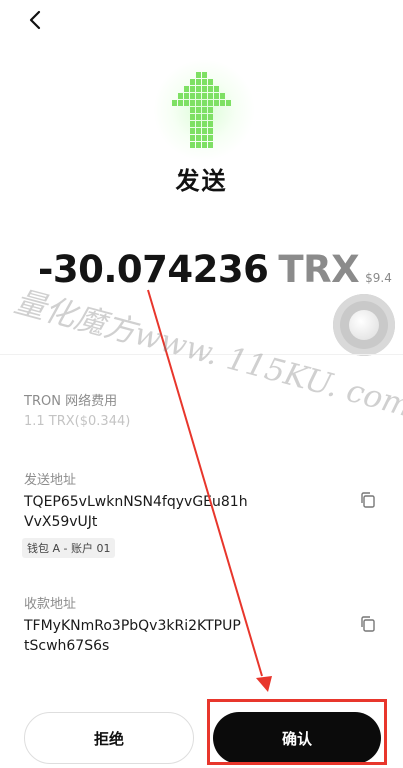 The height and width of the screenshot is (768, 403). I want to click on recipient-address-line-1: TFMyKNmRo3PbQv3kRi2KTPUP, so click(132, 626).